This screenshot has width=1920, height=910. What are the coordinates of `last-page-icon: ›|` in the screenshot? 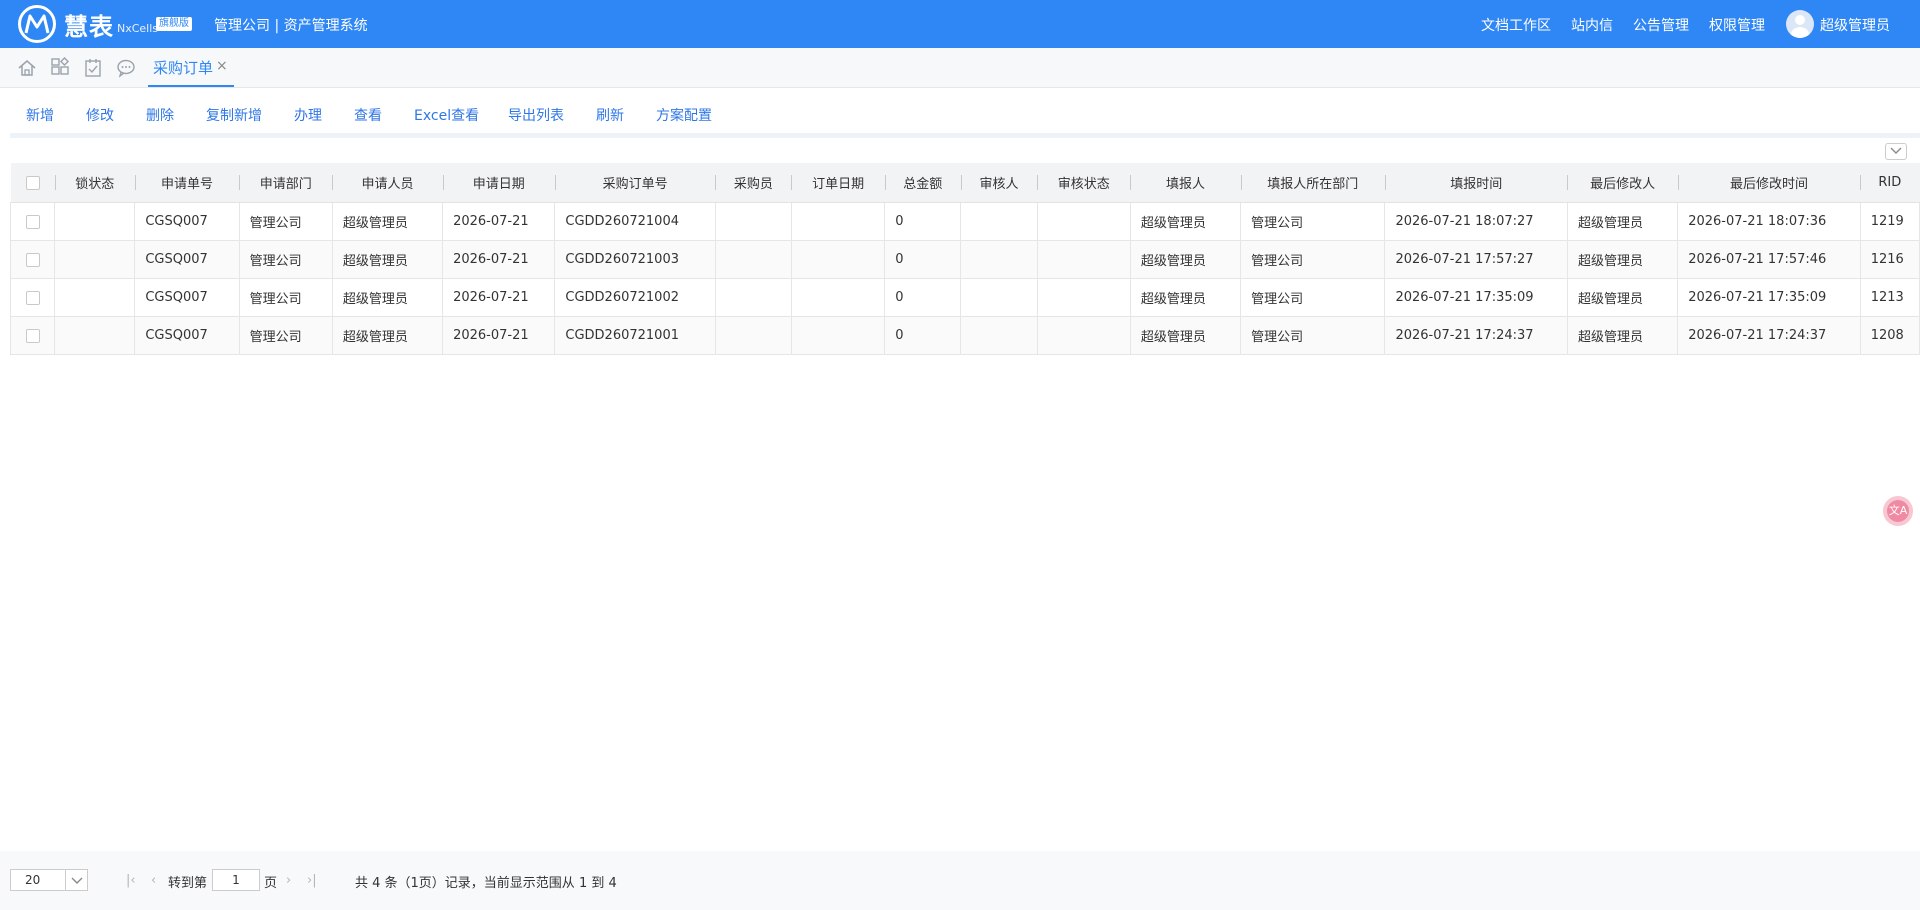 It's located at (312, 880).